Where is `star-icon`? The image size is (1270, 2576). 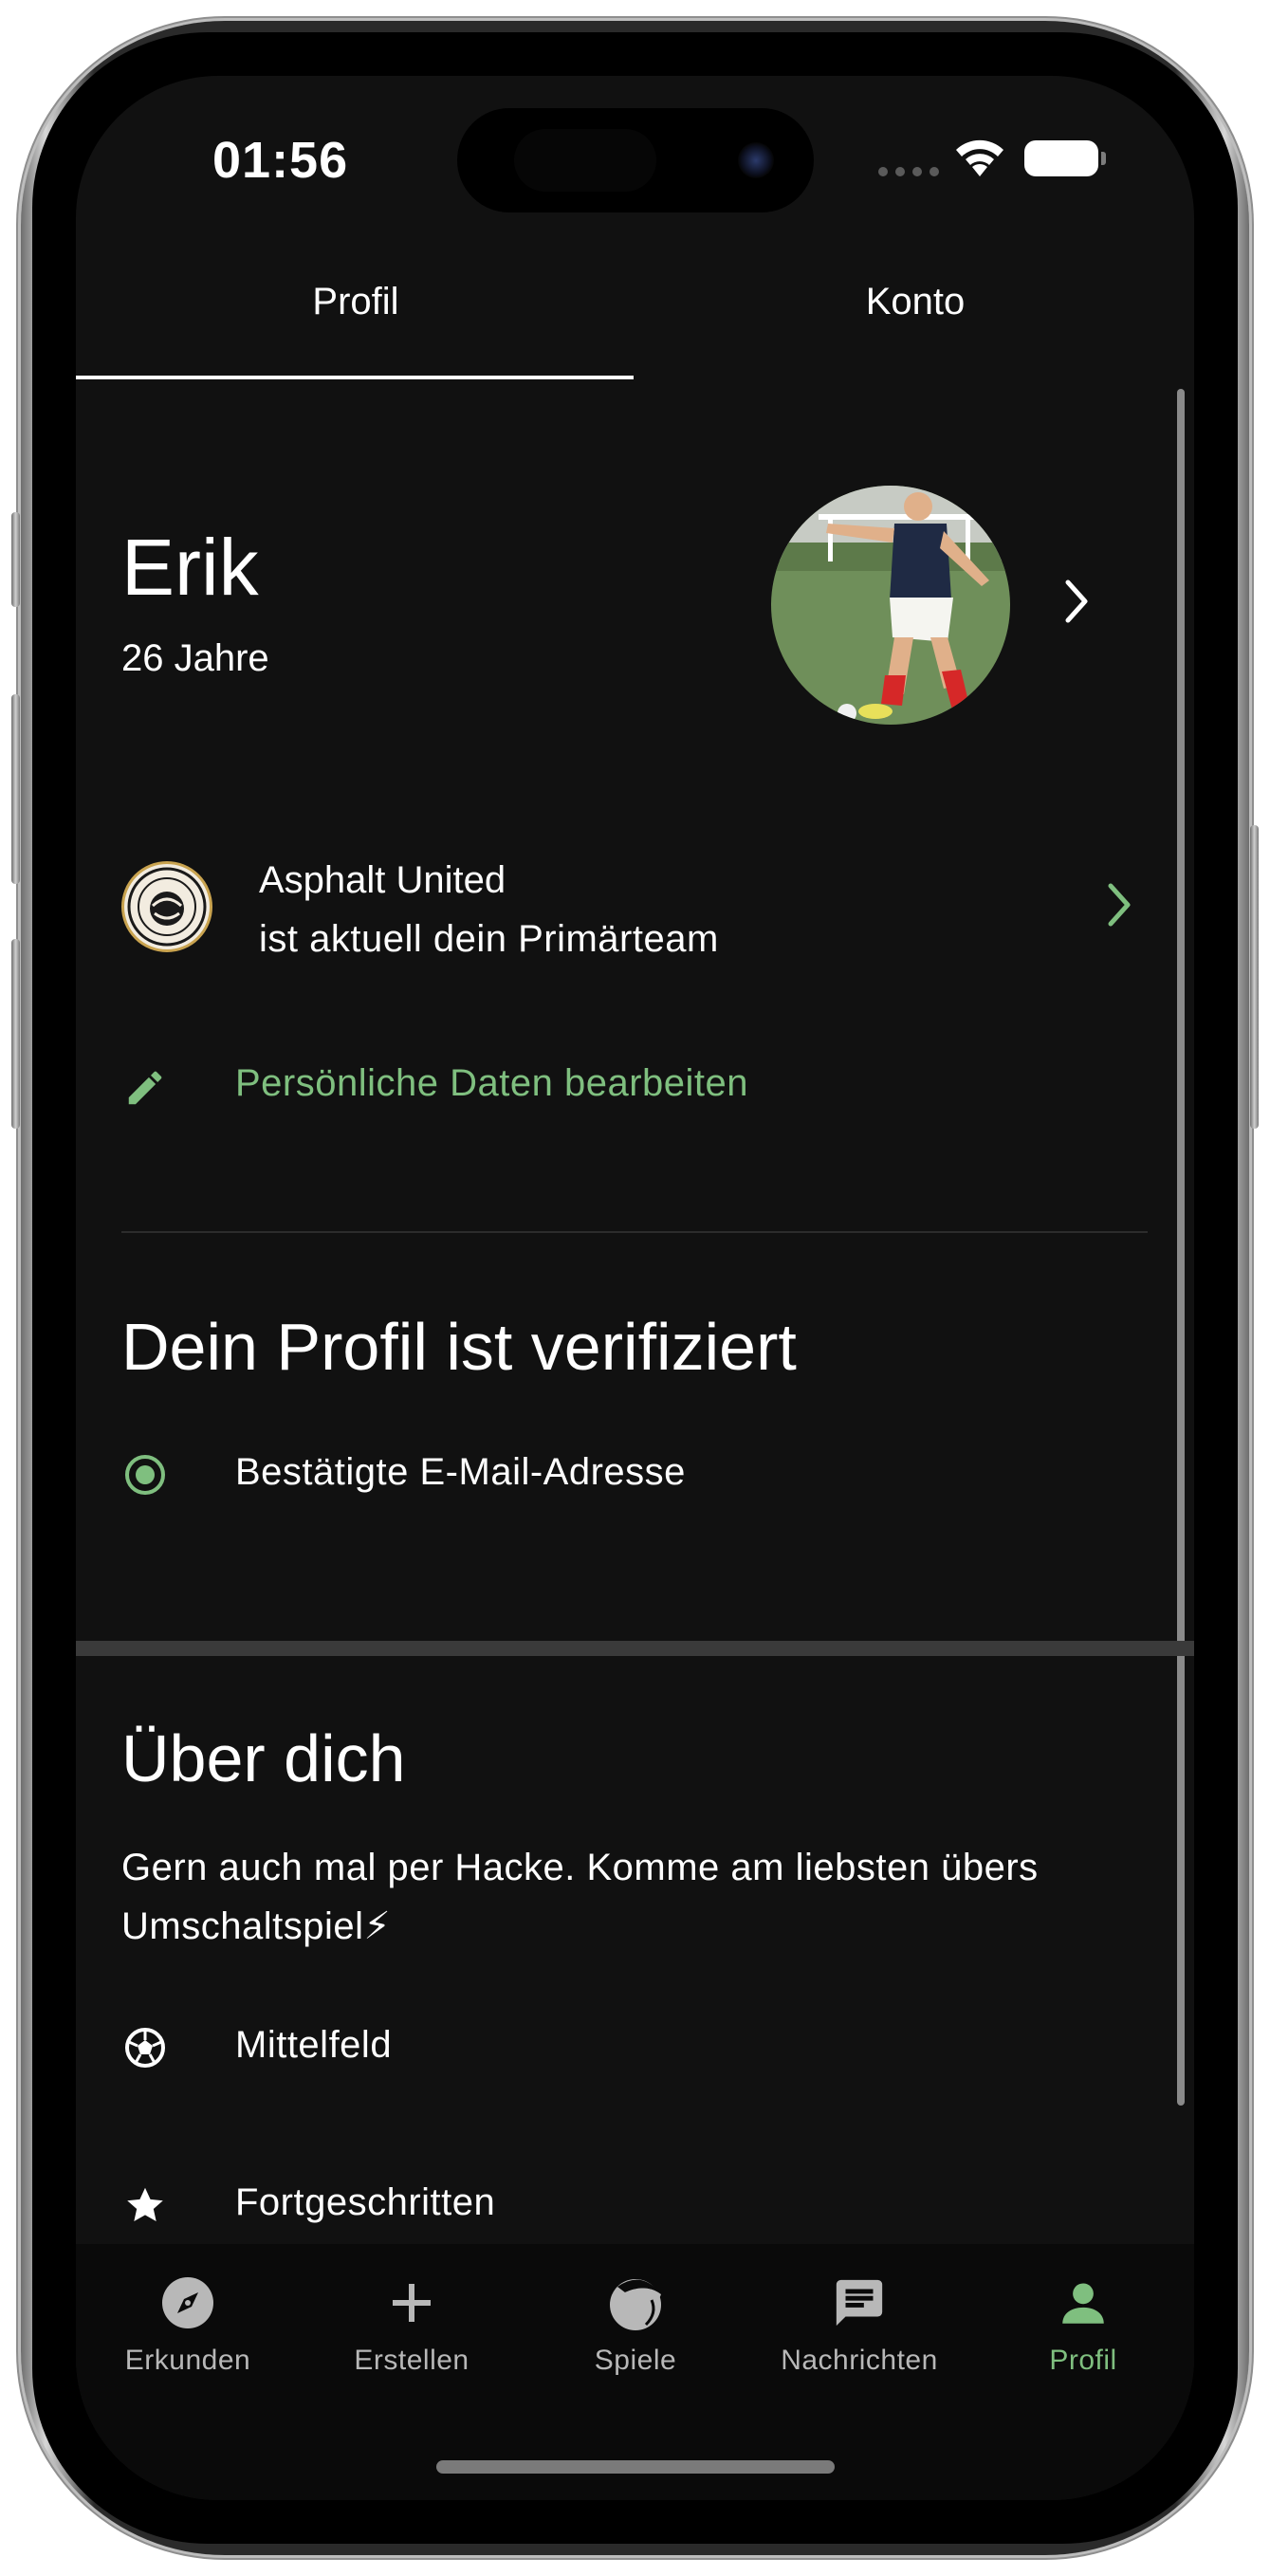 star-icon is located at coordinates (145, 2204).